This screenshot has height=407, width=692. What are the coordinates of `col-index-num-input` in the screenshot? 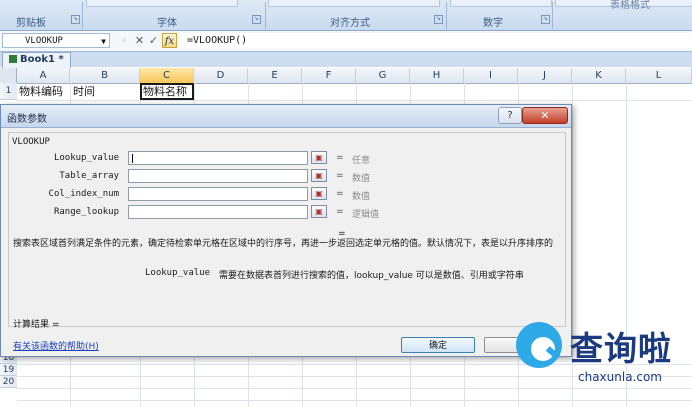 It's located at (218, 194).